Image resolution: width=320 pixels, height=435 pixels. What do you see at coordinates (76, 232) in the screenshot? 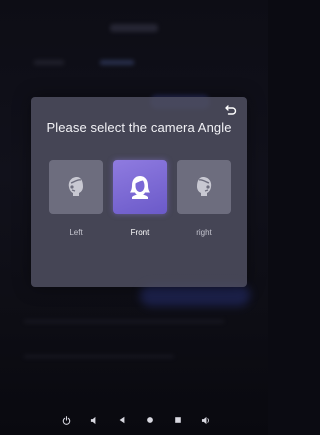
I see `option-label: Left` at bounding box center [76, 232].